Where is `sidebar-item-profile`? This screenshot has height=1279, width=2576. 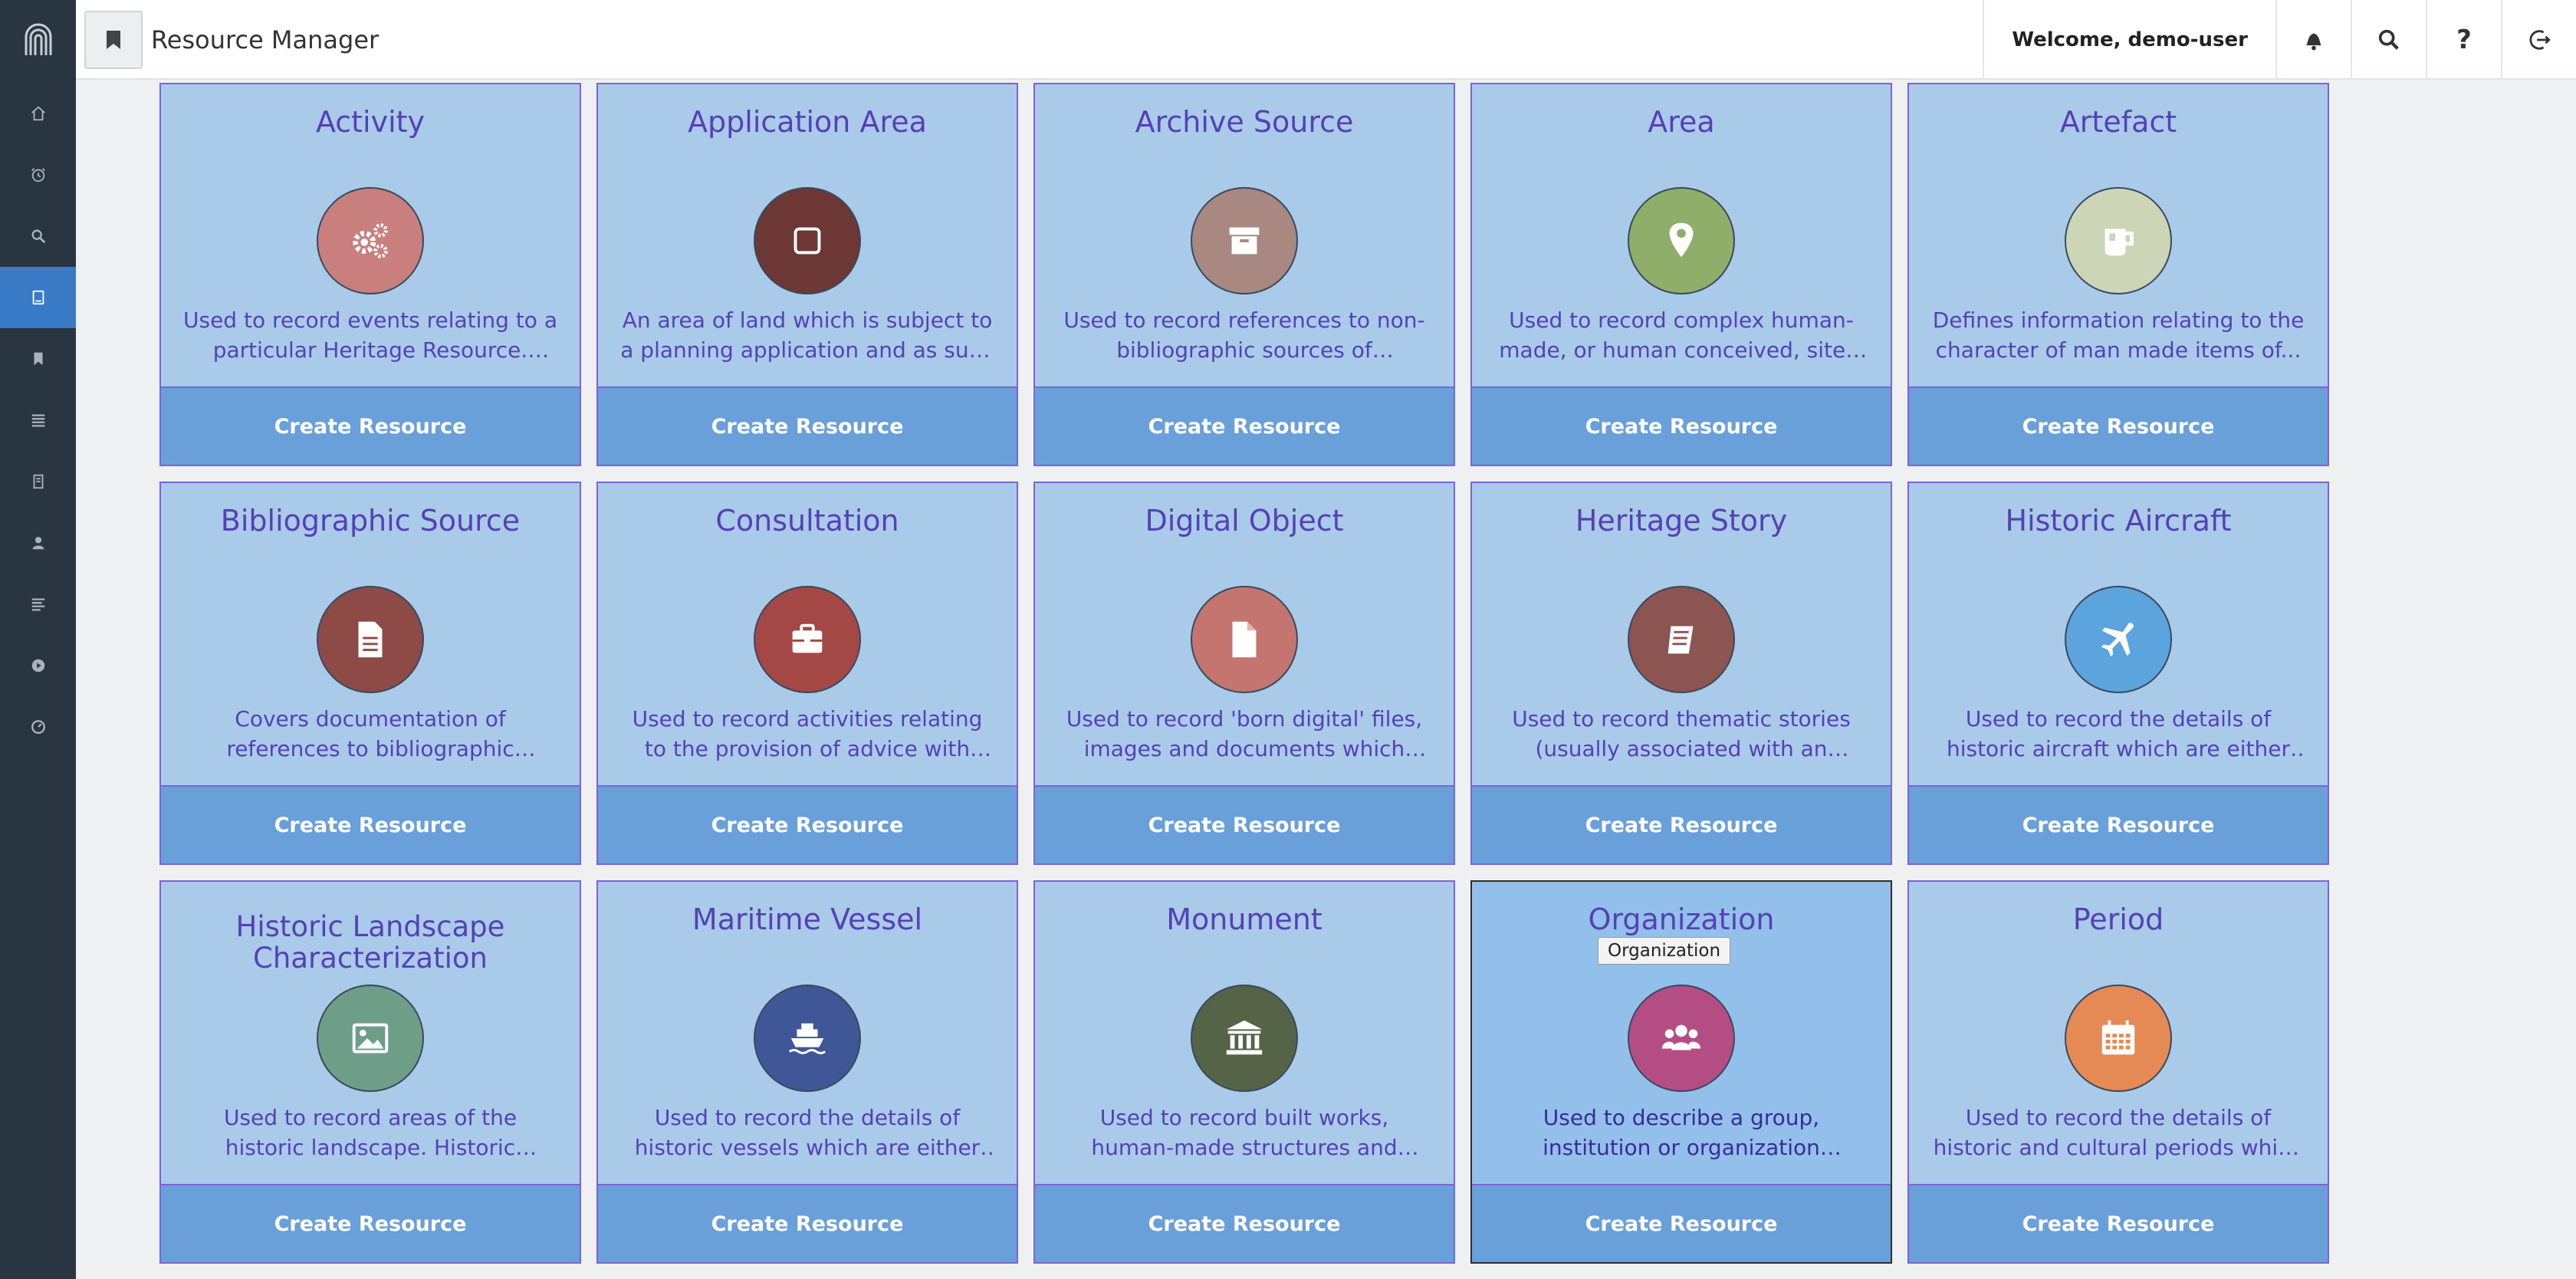 sidebar-item-profile is located at coordinates (38, 543).